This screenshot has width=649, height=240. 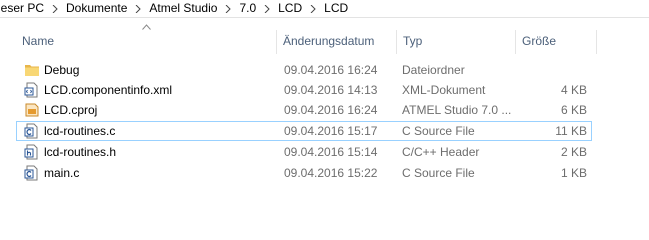 What do you see at coordinates (31, 90) in the screenshot?
I see `xml-file-icon` at bounding box center [31, 90].